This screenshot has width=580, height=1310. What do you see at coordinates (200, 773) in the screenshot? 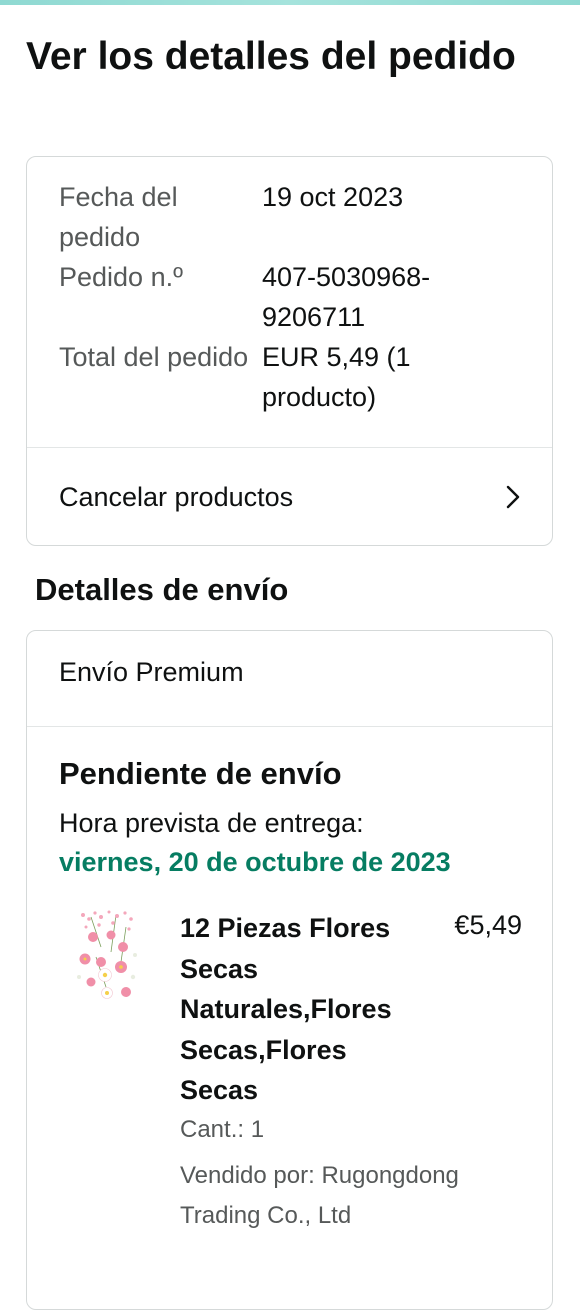
I see `shipment-status: Pendiente de envío` at bounding box center [200, 773].